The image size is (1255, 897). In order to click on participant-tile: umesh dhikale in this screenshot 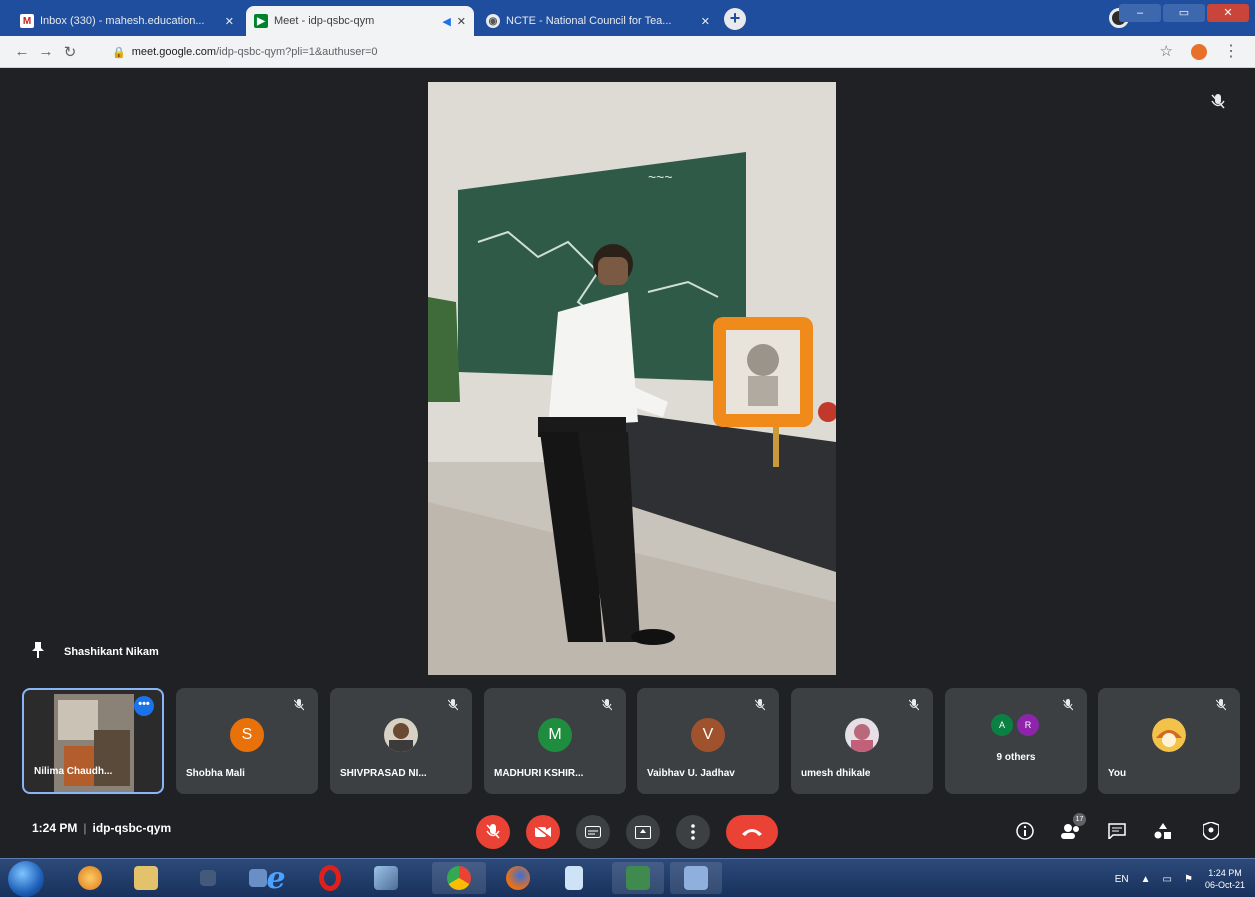, I will do `click(862, 741)`.